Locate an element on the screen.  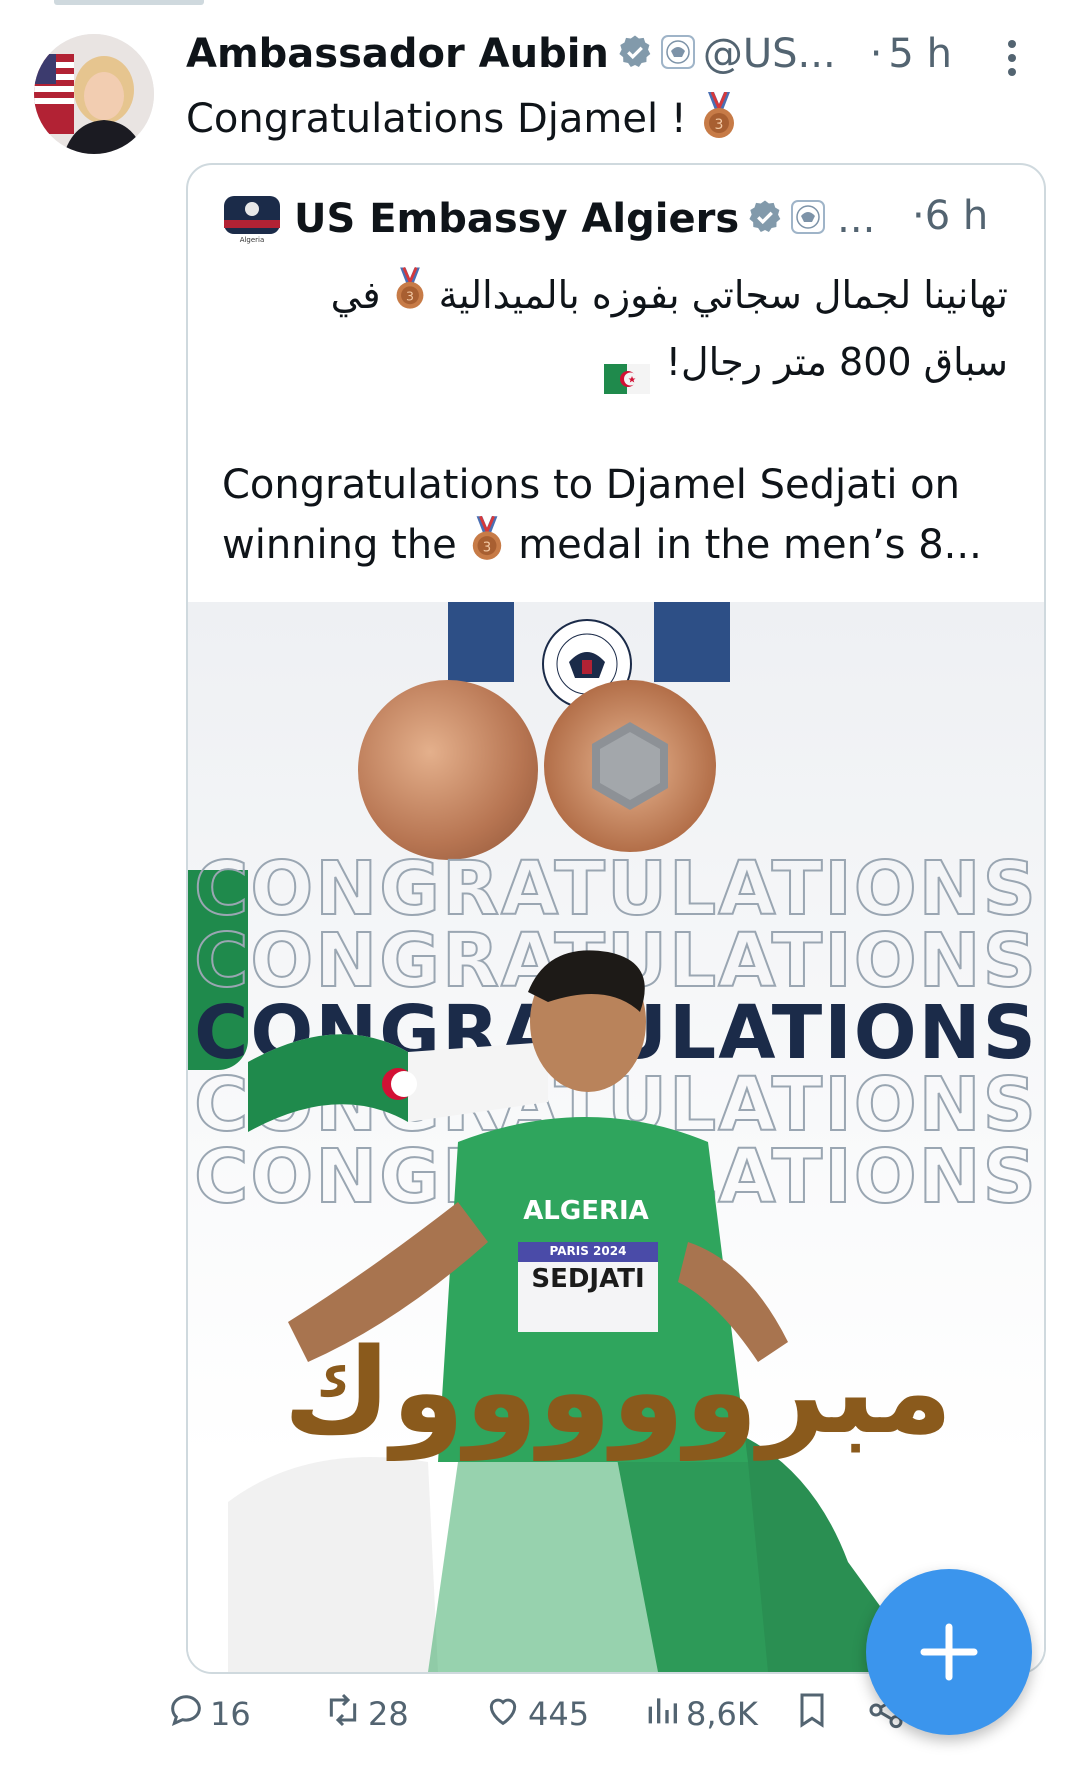
views-icon is located at coordinates (664, 1714).